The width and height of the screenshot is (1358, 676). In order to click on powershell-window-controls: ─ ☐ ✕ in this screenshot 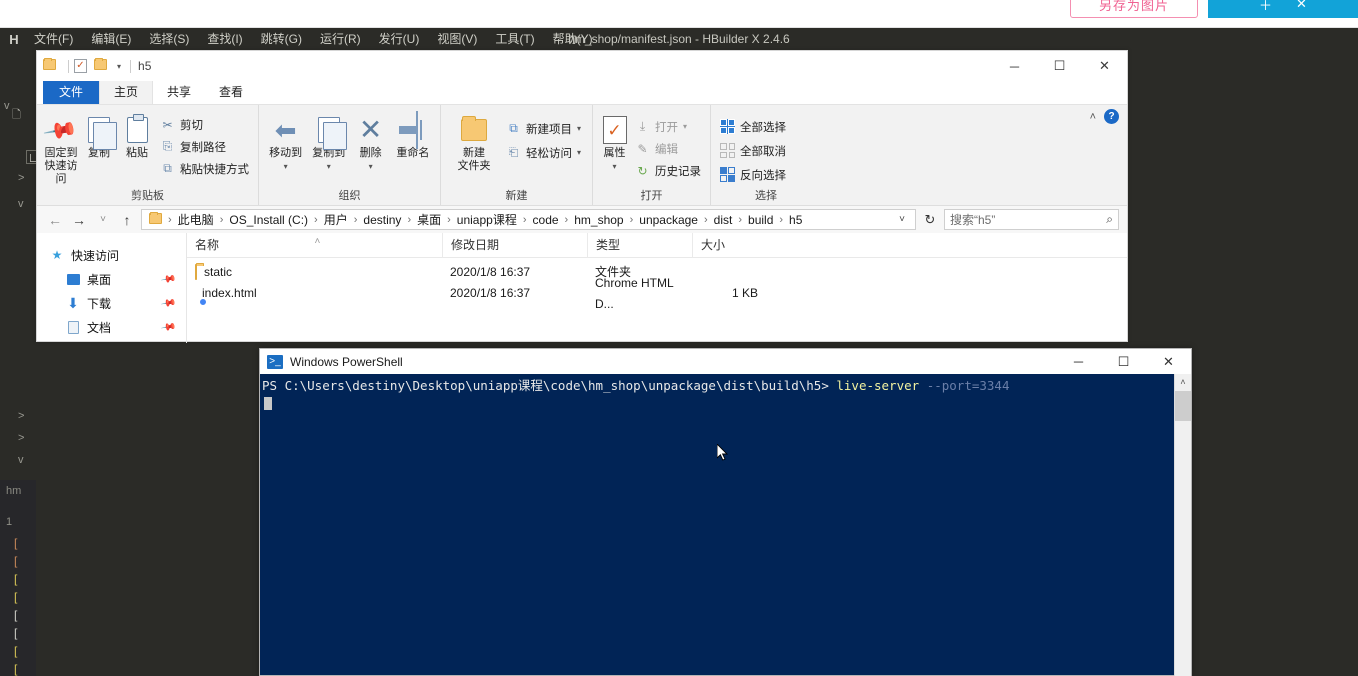, I will do `click(1123, 361)`.